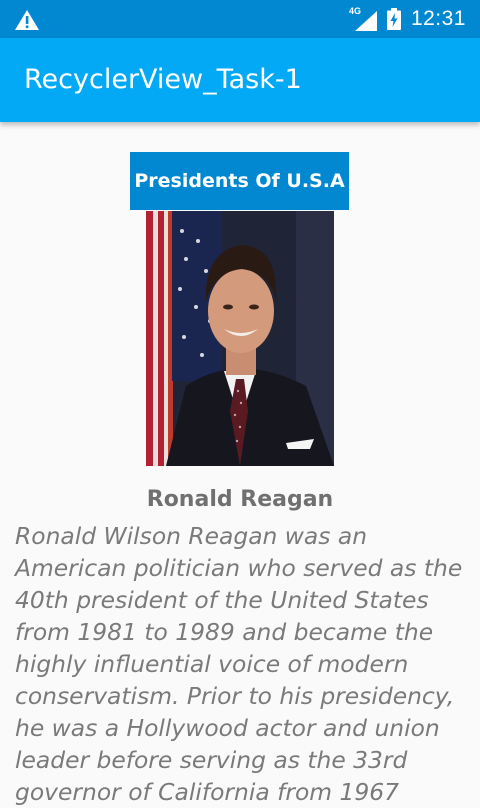 Image resolution: width=480 pixels, height=808 pixels. Describe the element at coordinates (240, 499) in the screenshot. I see `president-name: Ronald Reagan` at that location.